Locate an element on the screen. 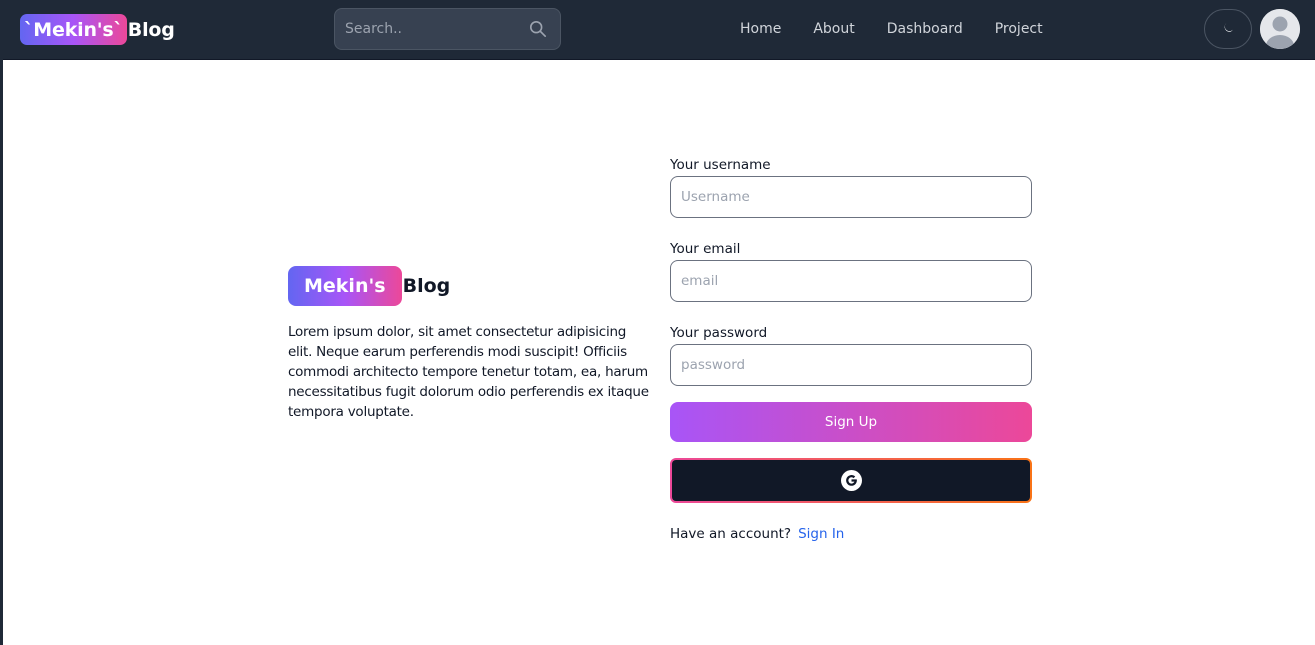  hero-brand: Mekin's Blog is located at coordinates (469, 286).